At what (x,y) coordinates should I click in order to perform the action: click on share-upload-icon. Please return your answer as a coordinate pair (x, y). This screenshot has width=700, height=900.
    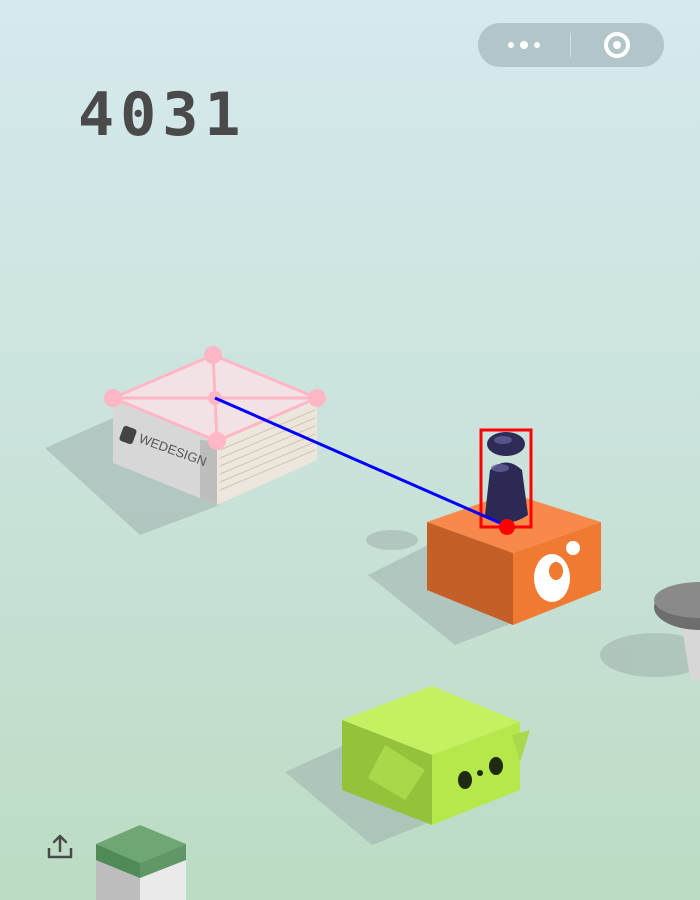
    Looking at the image, I should click on (60, 846).